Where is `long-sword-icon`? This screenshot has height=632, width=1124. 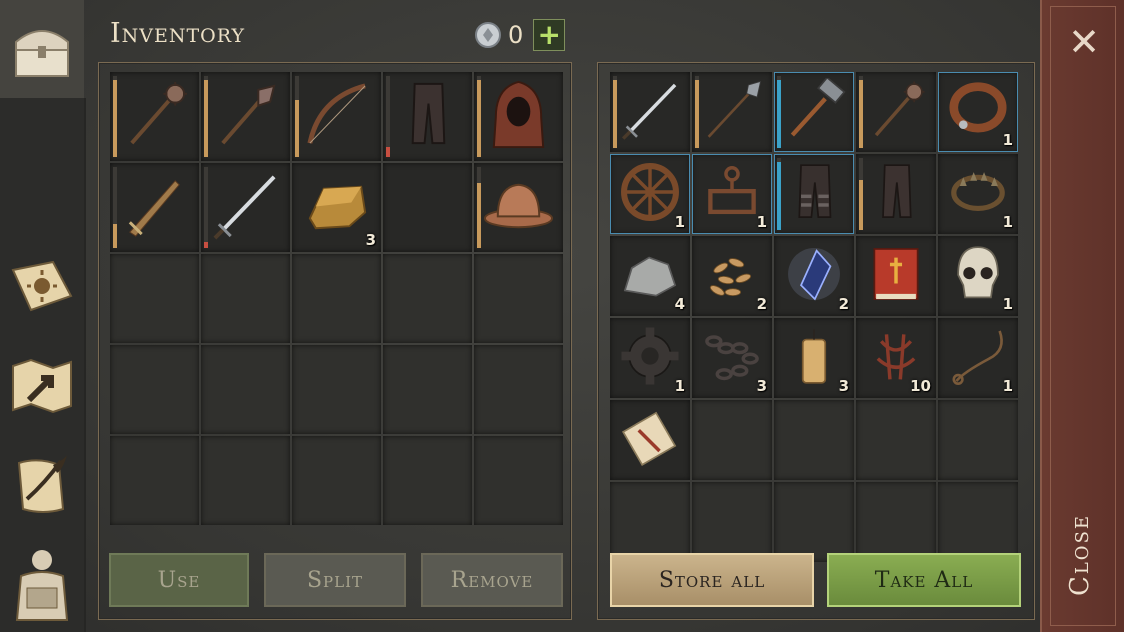 long-sword-icon is located at coordinates (244, 207).